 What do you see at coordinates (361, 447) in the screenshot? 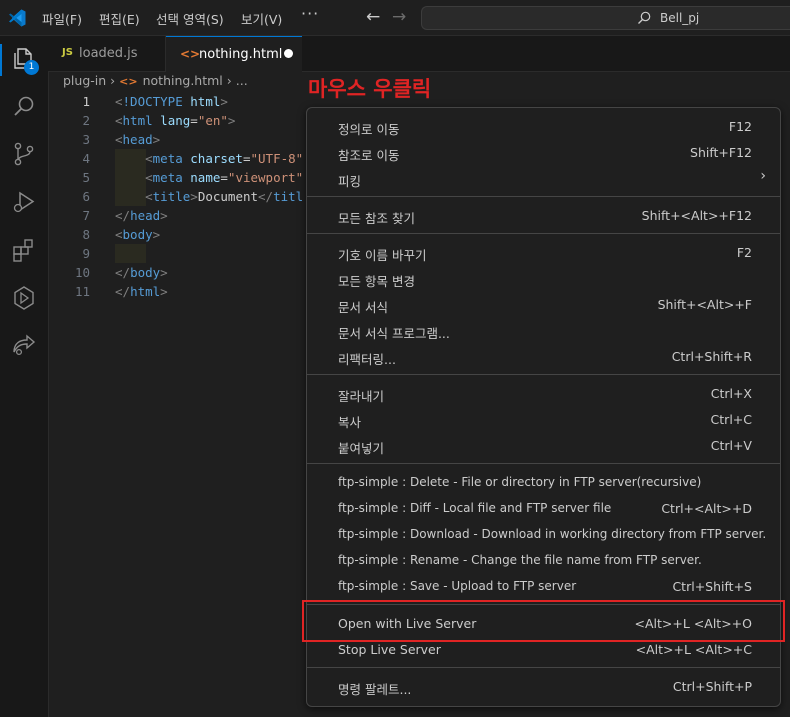
I see `menu-paste: 붙여넣기` at bounding box center [361, 447].